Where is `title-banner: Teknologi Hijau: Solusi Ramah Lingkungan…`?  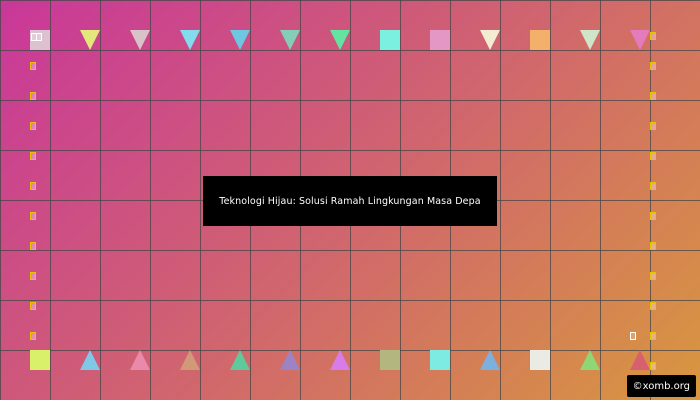 title-banner: Teknologi Hijau: Solusi Ramah Lingkungan… is located at coordinates (350, 201).